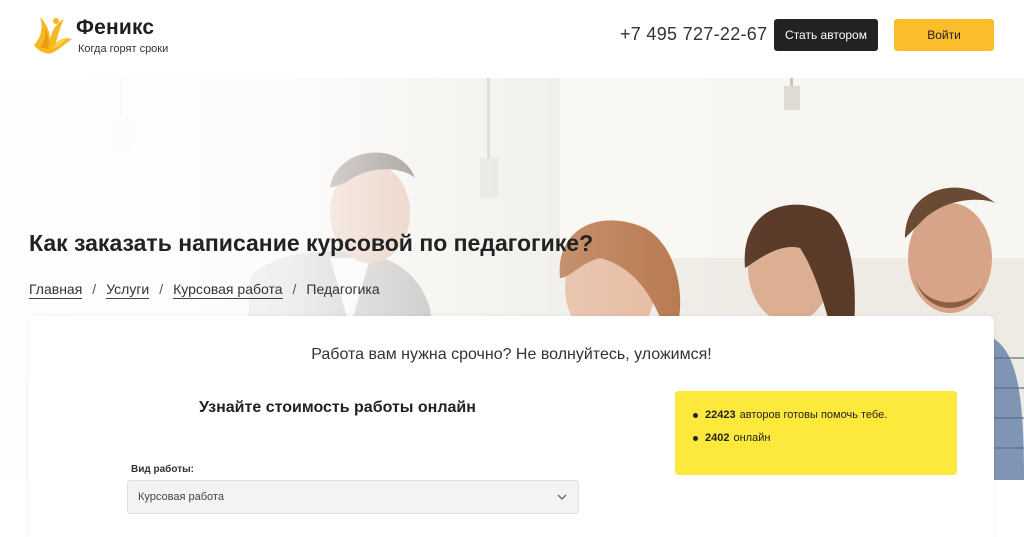 The height and width of the screenshot is (537, 1024). I want to click on breadcrumb-current: Педагогика, so click(343, 289).